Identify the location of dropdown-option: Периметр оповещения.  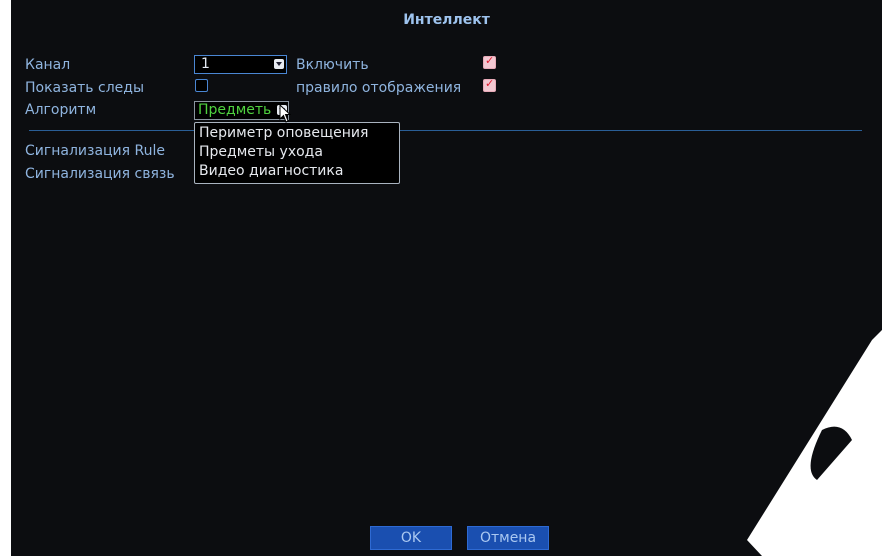
(283, 133).